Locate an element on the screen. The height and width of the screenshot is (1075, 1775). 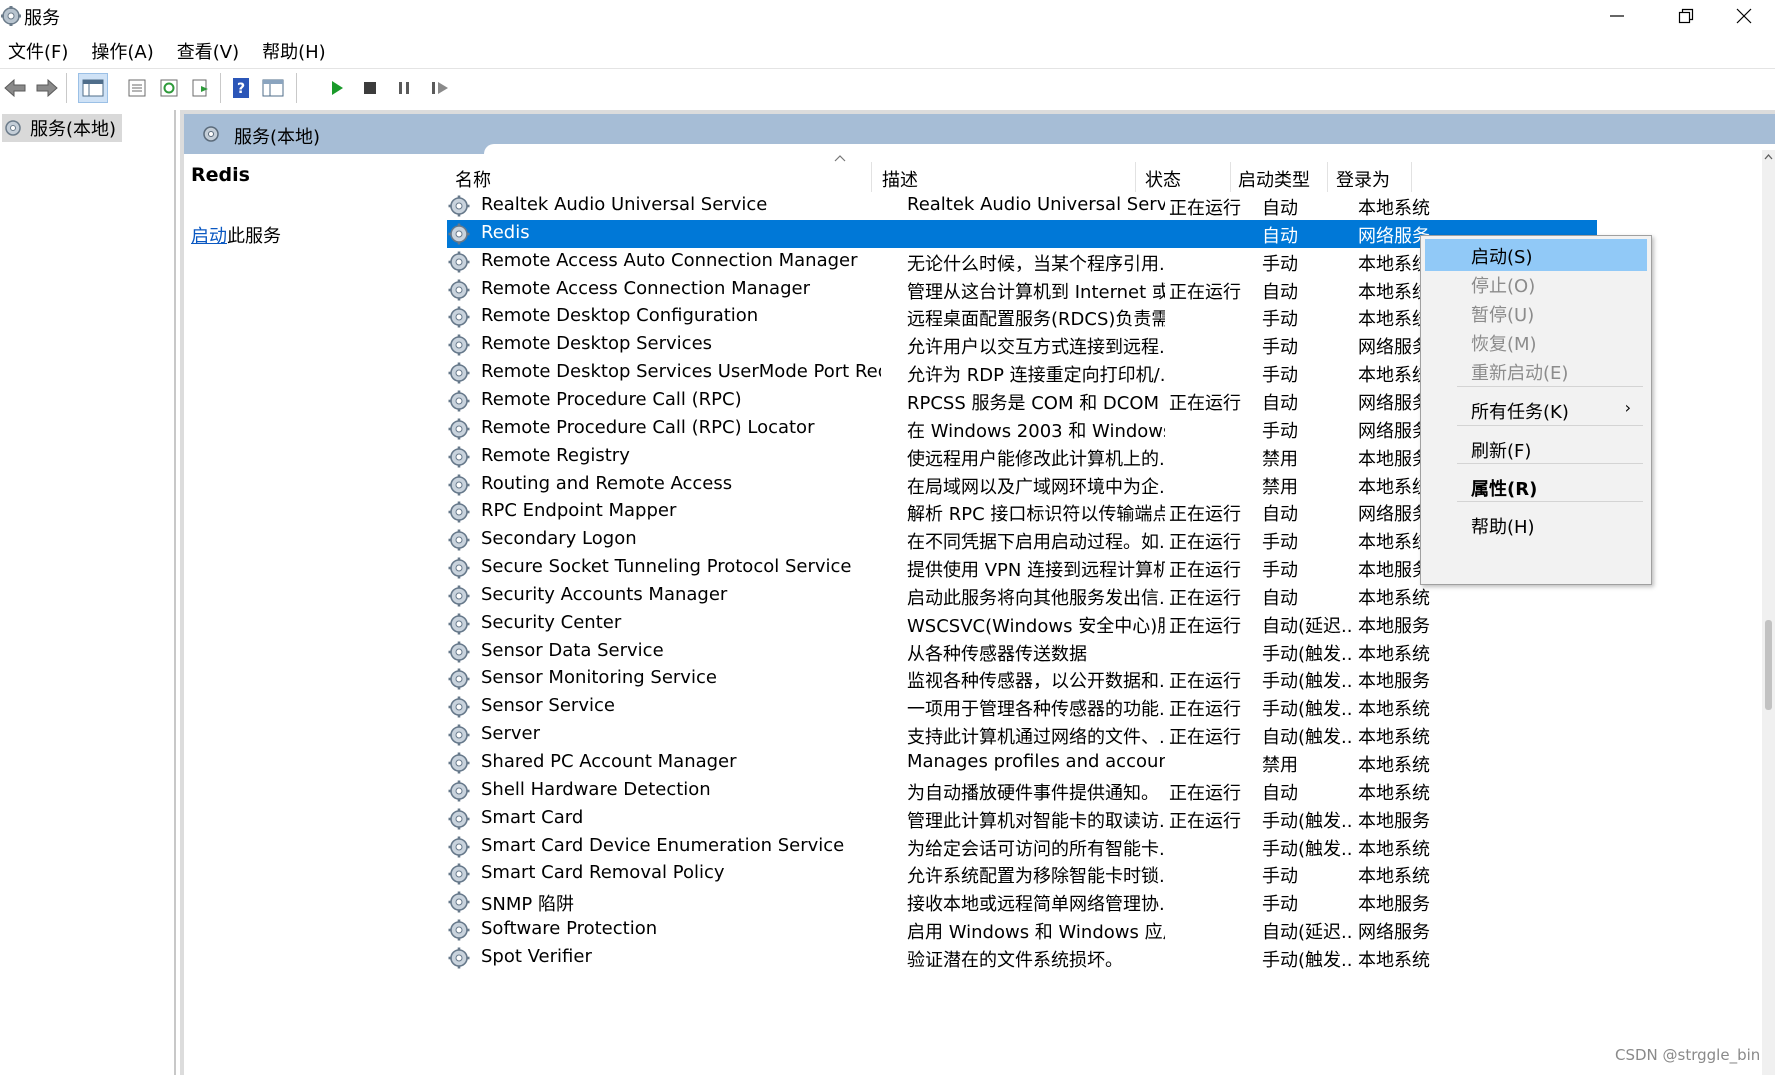
minimize-button is located at coordinates (1617, 16).